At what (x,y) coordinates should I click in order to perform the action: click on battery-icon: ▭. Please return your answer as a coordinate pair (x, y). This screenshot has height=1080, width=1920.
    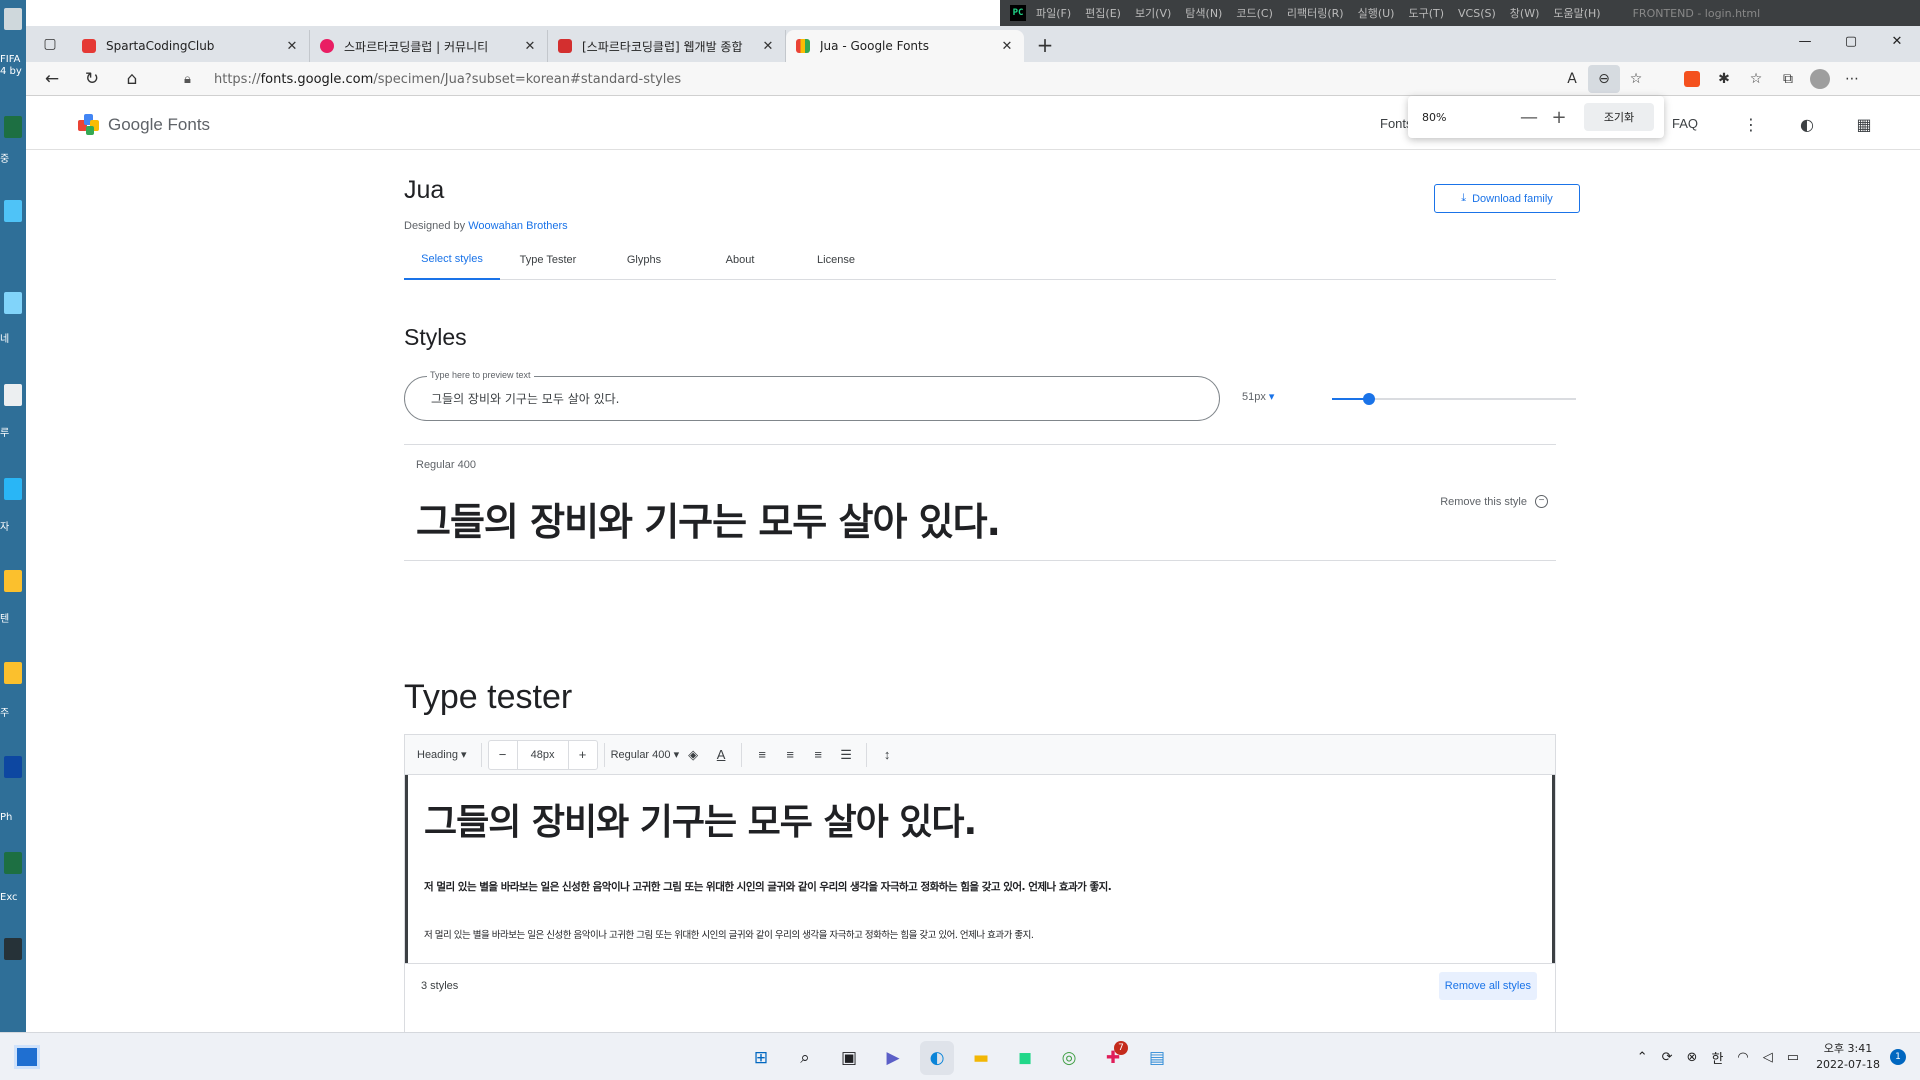
    Looking at the image, I should click on (1793, 1057).